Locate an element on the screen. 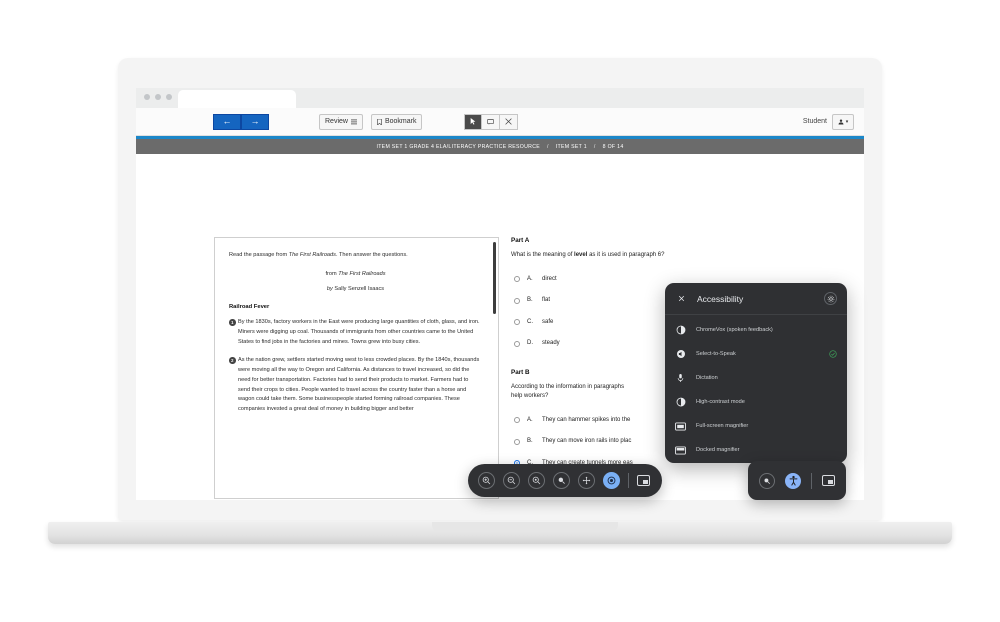 This screenshot has height=622, width=1000. list-icon is located at coordinates (353, 122).